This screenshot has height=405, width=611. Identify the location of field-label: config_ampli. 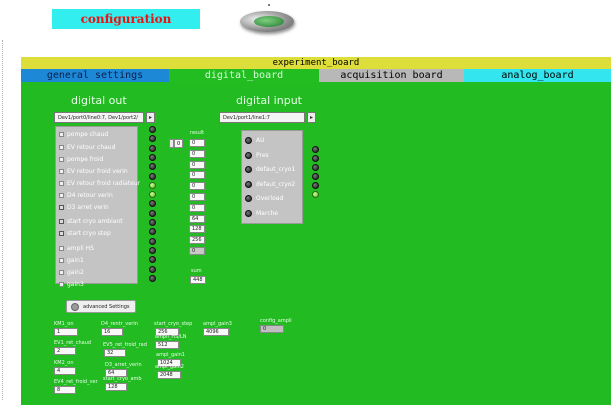
(276, 321).